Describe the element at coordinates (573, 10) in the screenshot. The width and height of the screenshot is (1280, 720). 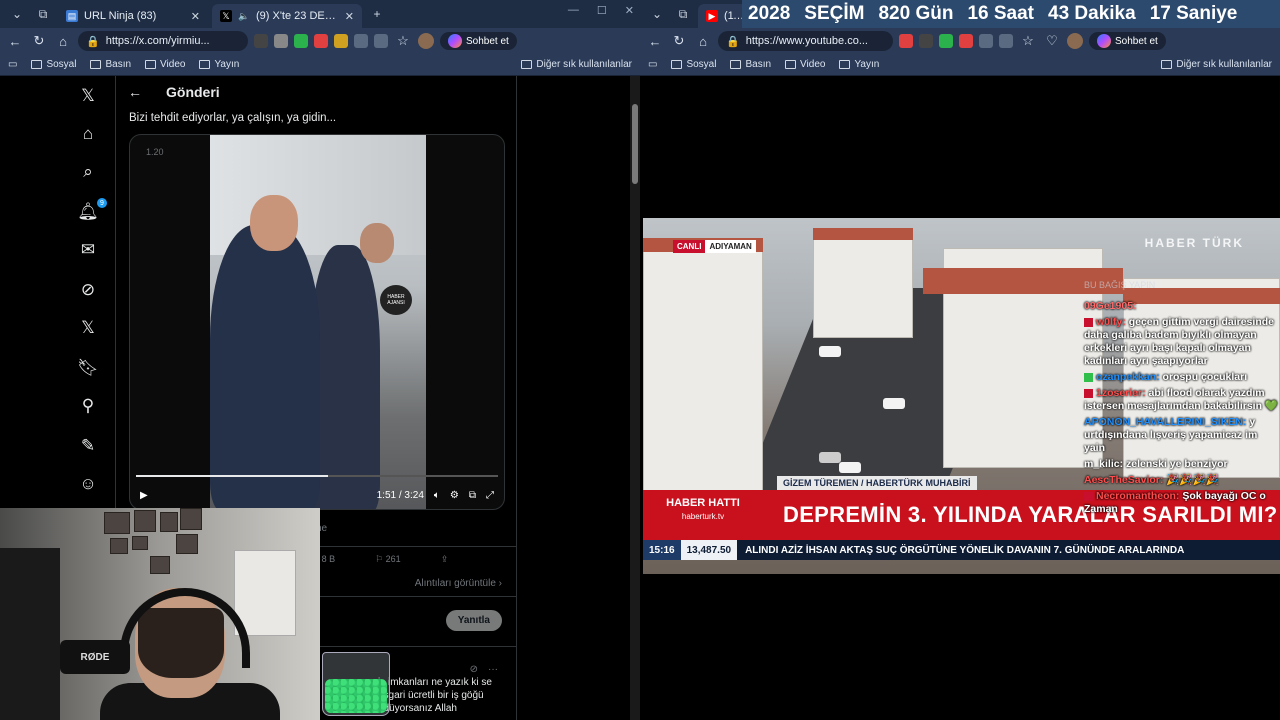
I see `minimize-icon: —` at that location.